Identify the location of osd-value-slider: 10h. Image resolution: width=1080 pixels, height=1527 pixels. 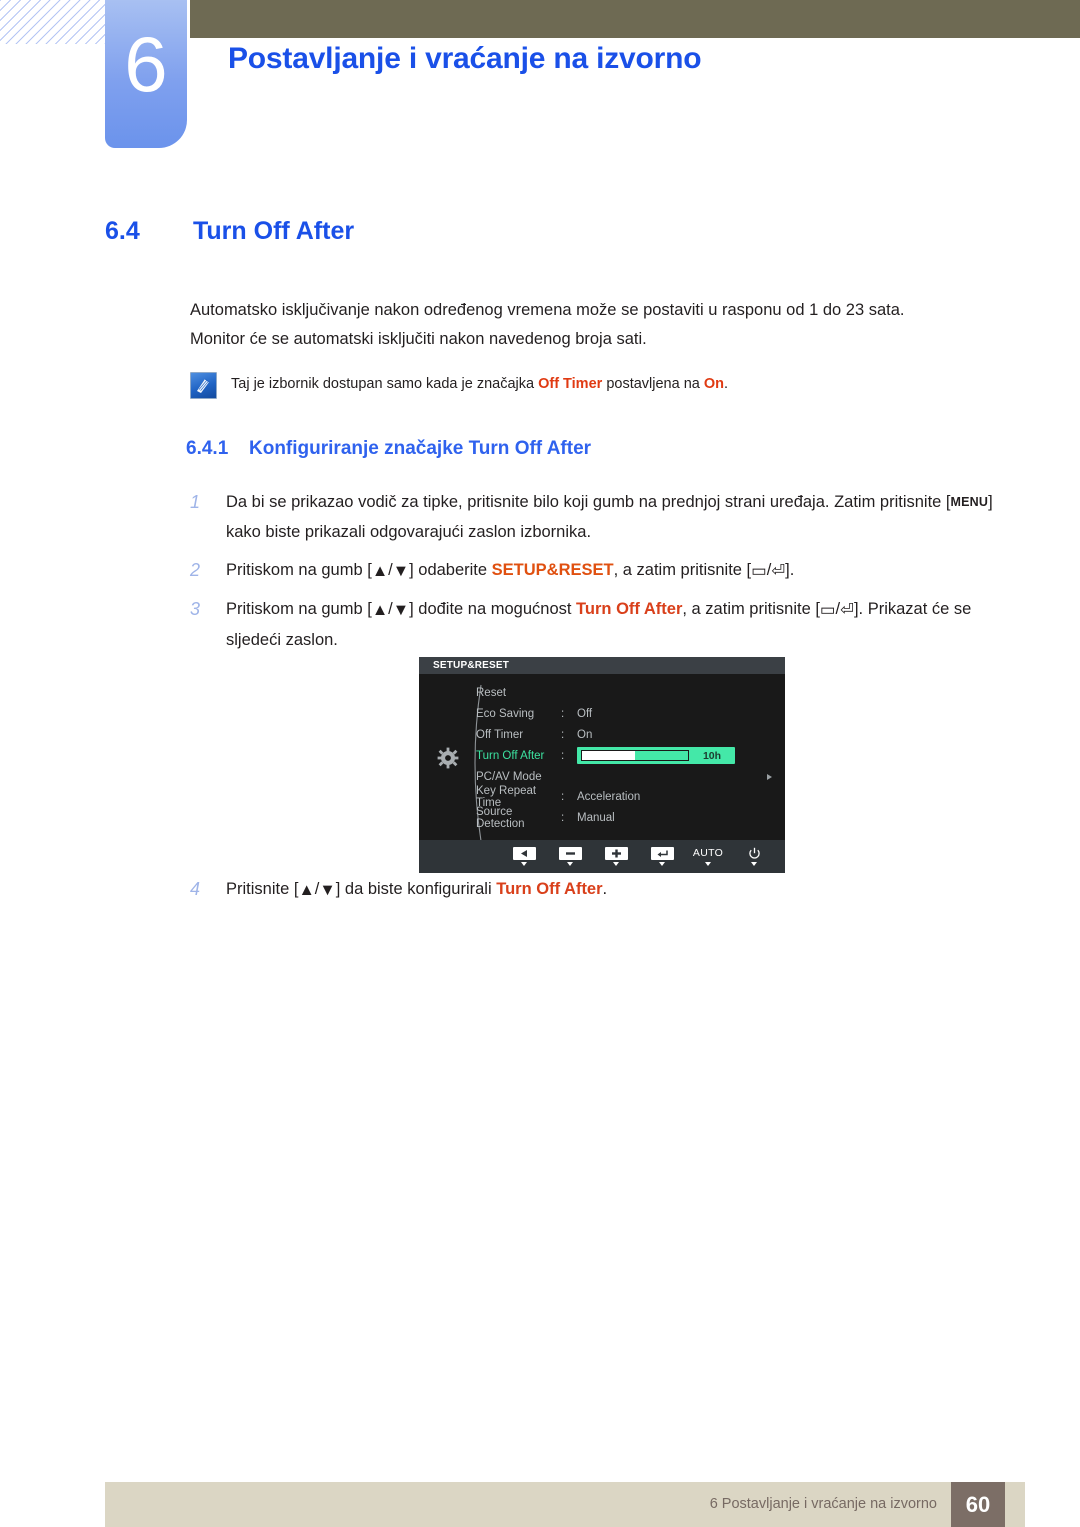
(676, 756).